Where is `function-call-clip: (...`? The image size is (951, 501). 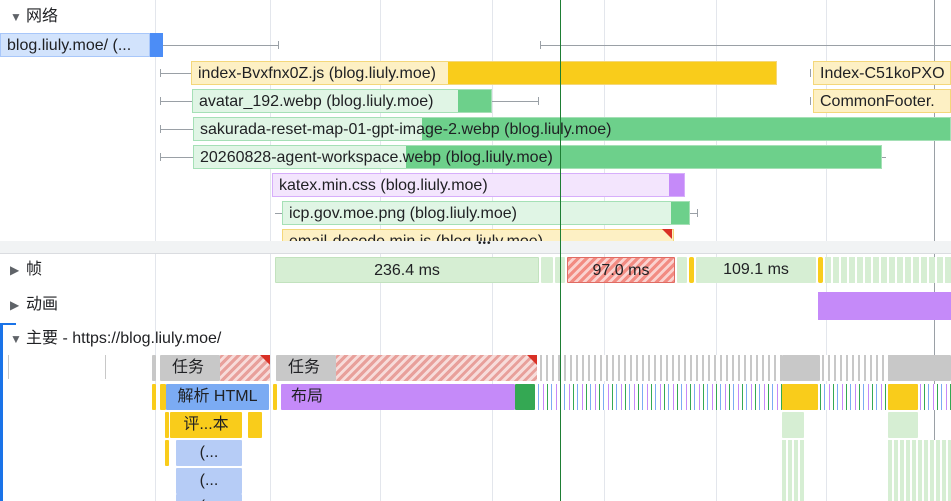
function-call-clip: (... is located at coordinates (209, 497).